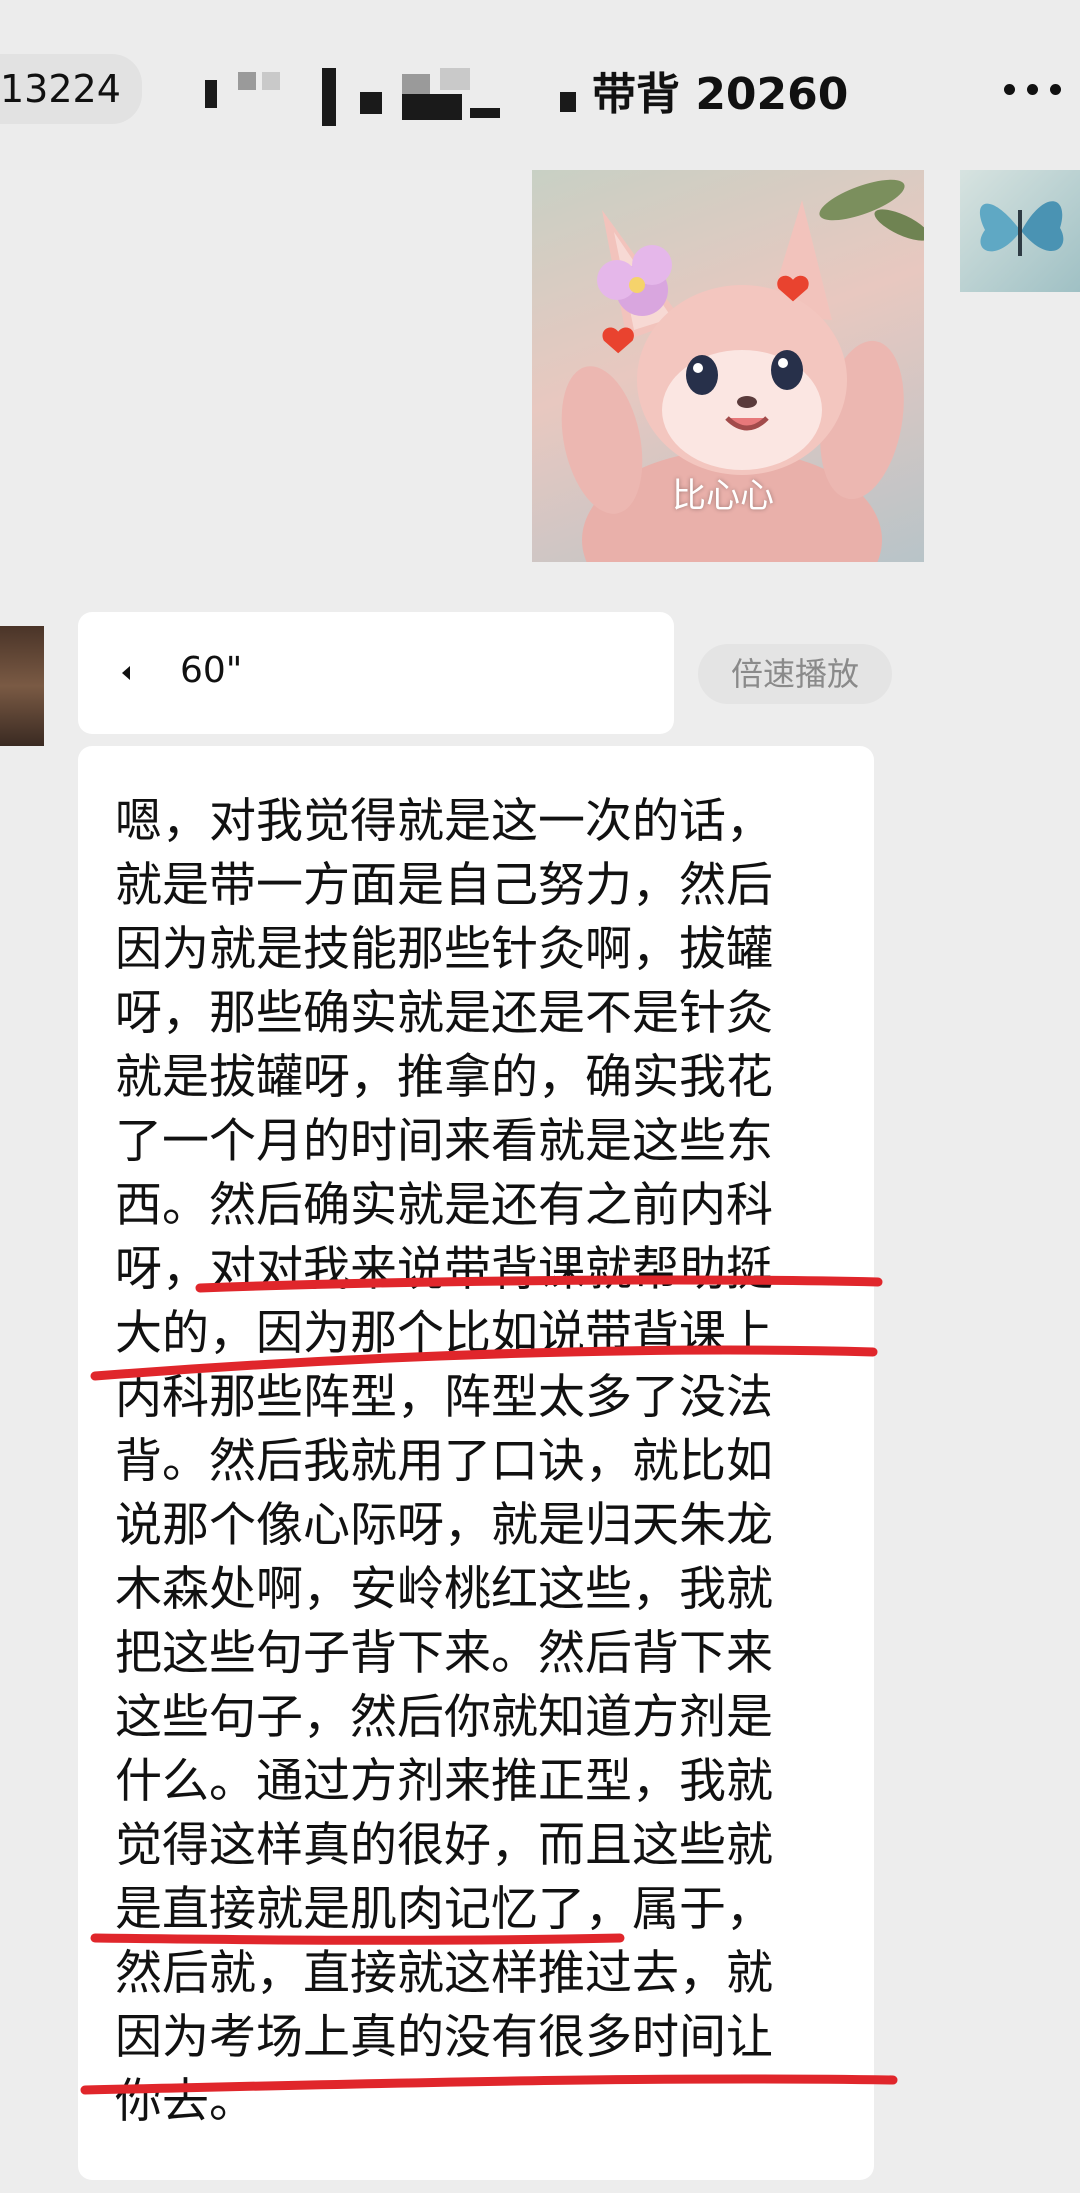  I want to click on playback-speed-button: 倍速播放, so click(795, 674).